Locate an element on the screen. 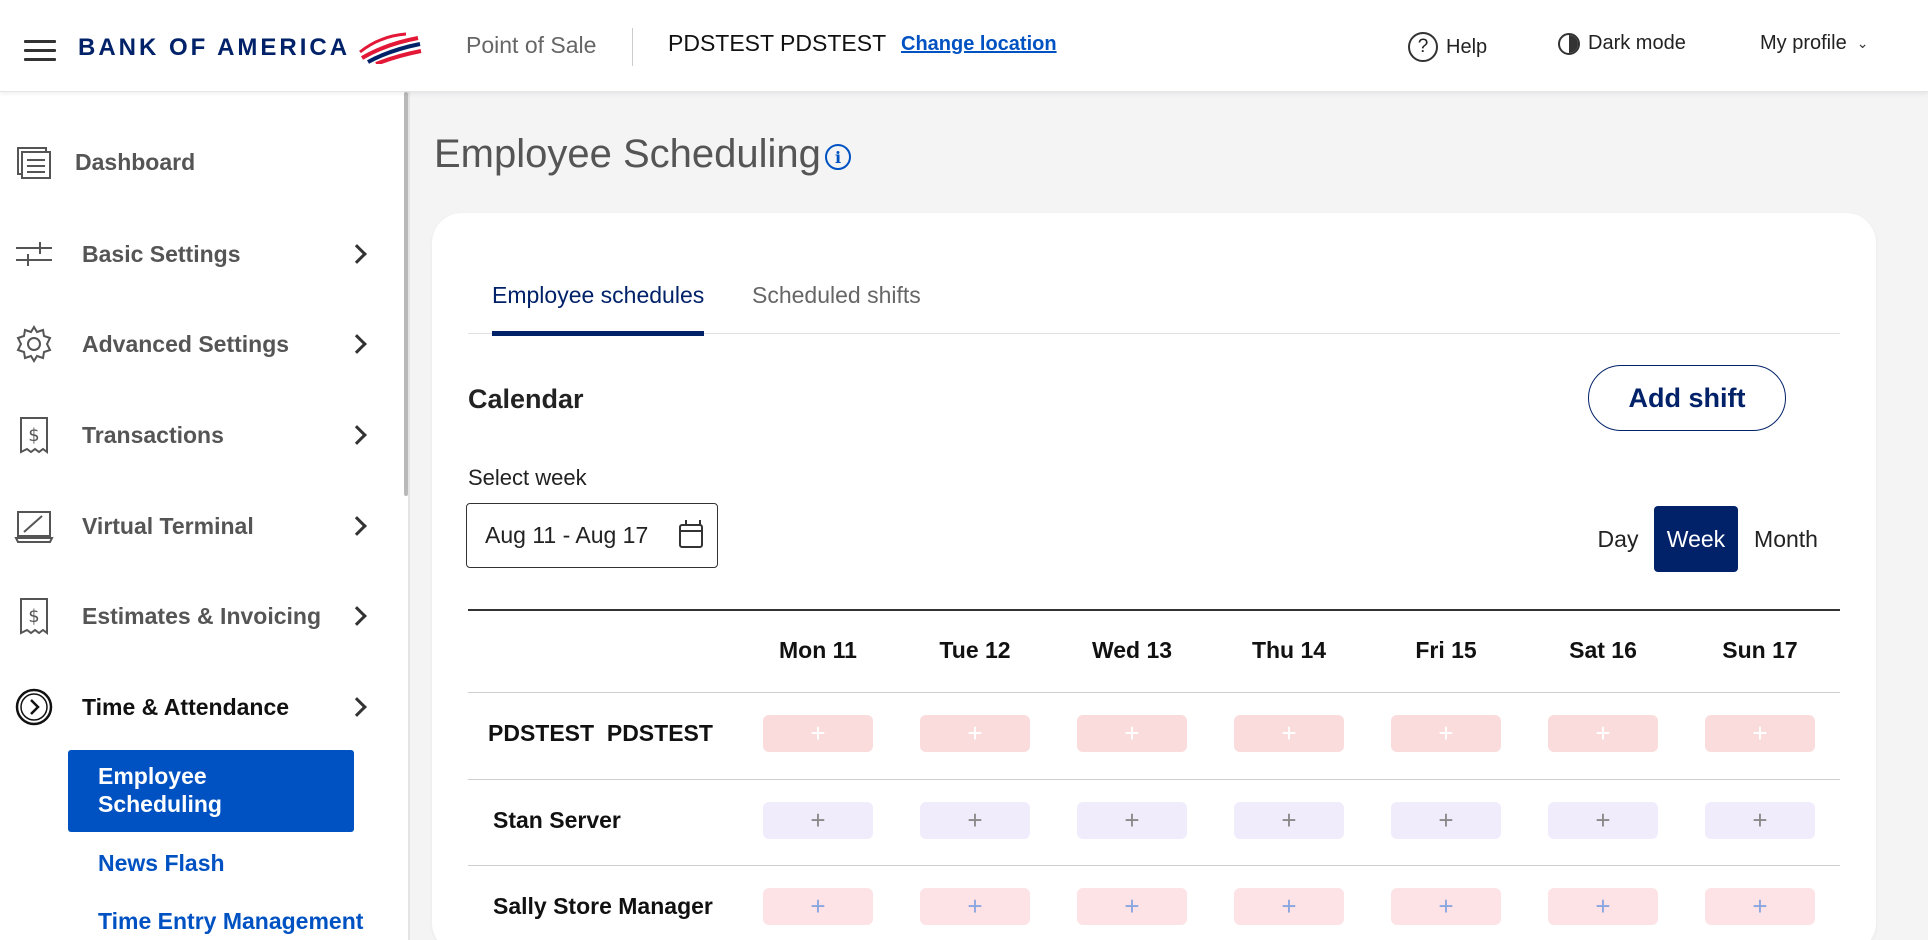 The image size is (1928, 940). calendar-icon is located at coordinates (691, 534).